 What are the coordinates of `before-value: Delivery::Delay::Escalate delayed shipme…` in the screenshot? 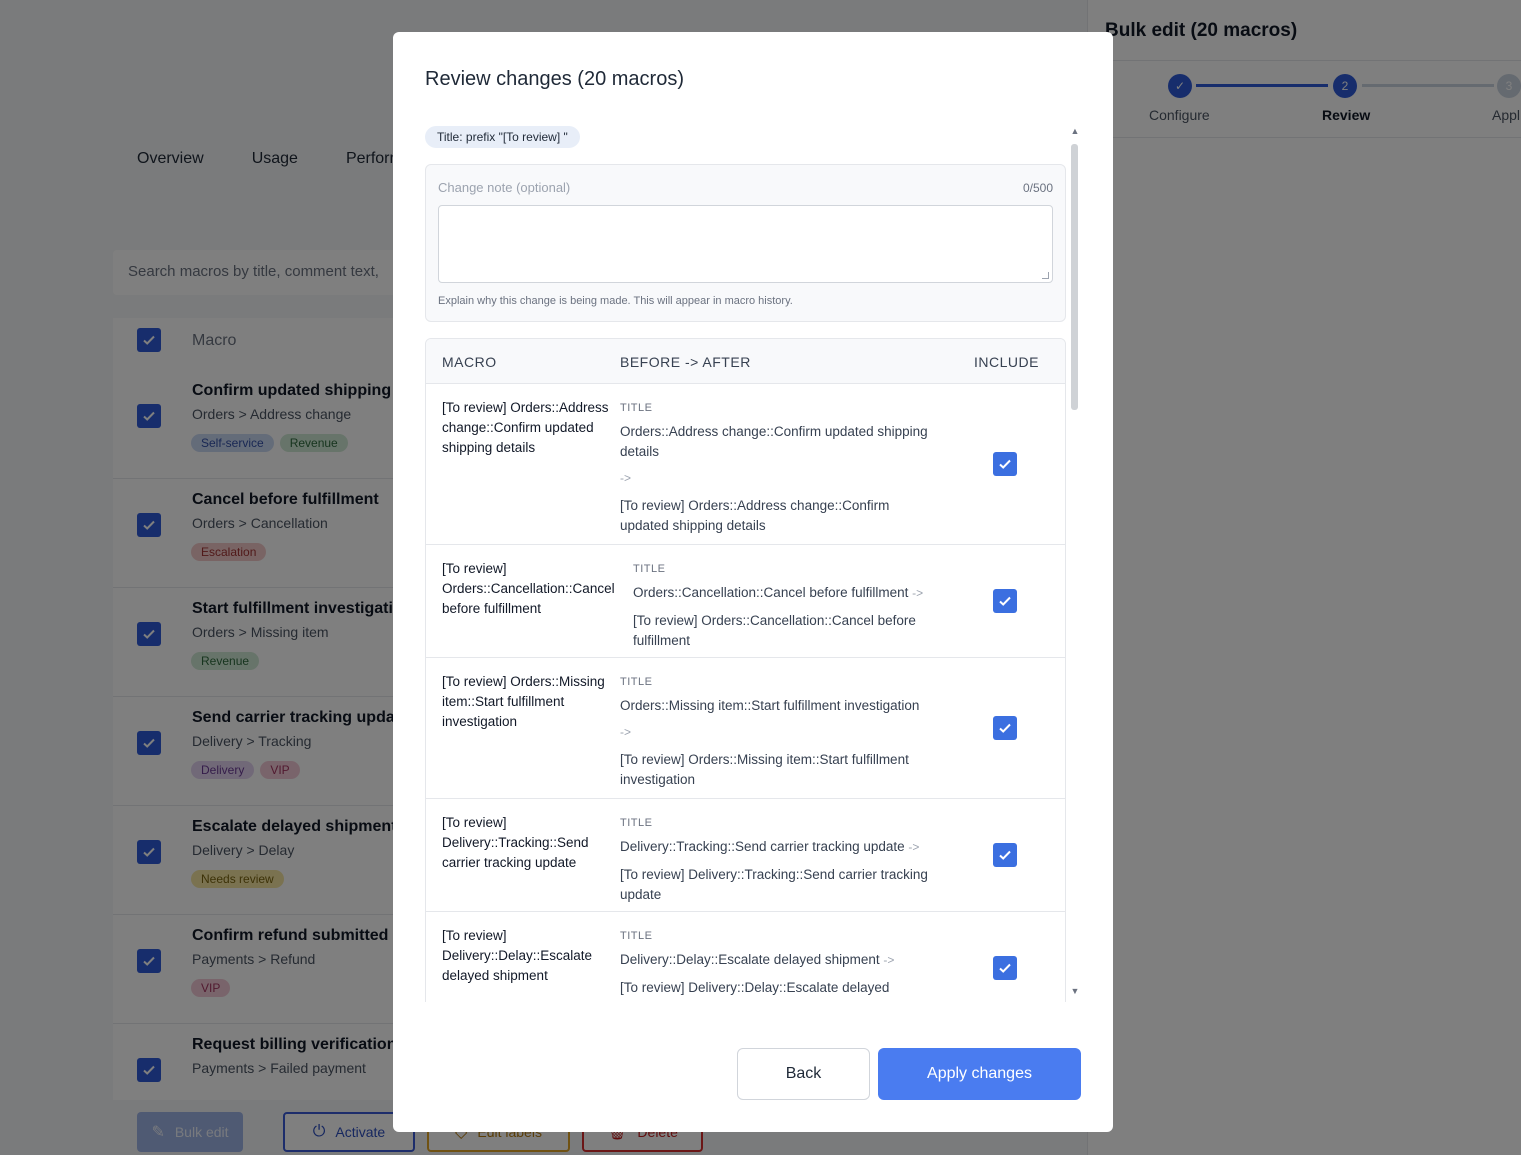 It's located at (750, 959).